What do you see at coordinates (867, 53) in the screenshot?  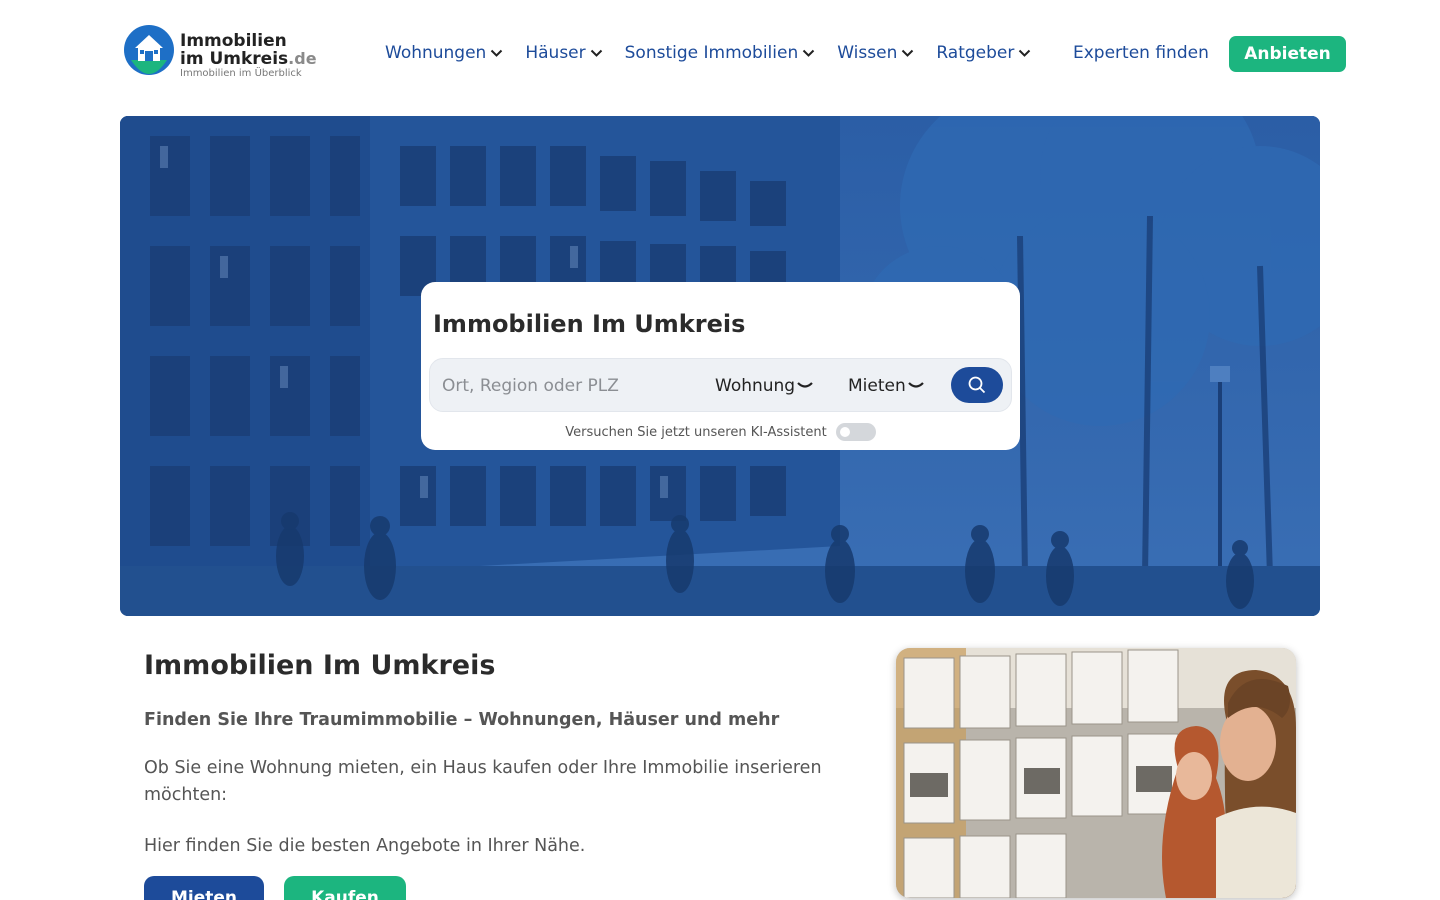 I see `nav-label: Wissen` at bounding box center [867, 53].